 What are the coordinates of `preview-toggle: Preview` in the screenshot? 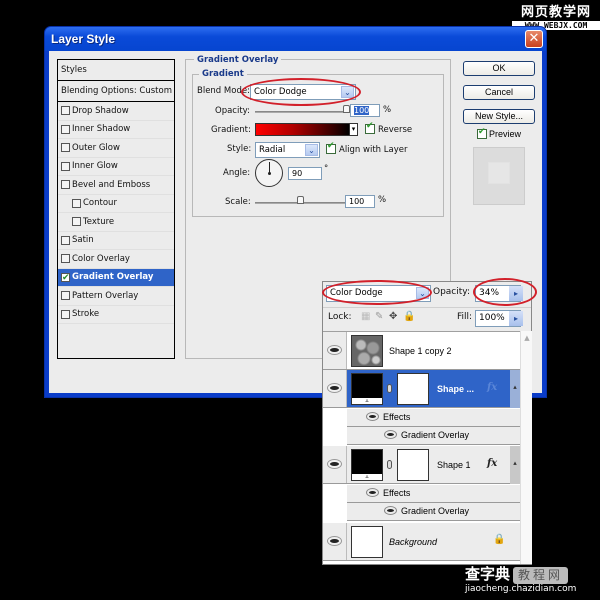 It's located at (499, 132).